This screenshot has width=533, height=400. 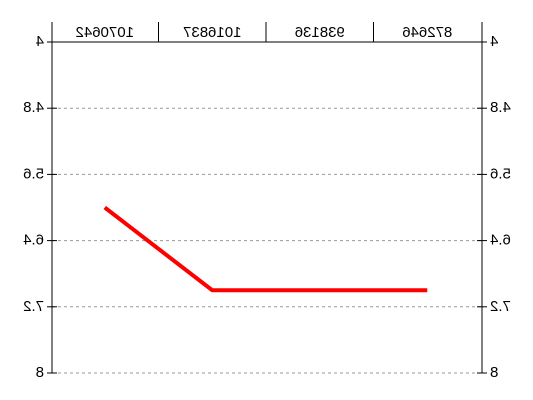 I want to click on y-tick-label-left: 5.6, so click(x=33, y=173).